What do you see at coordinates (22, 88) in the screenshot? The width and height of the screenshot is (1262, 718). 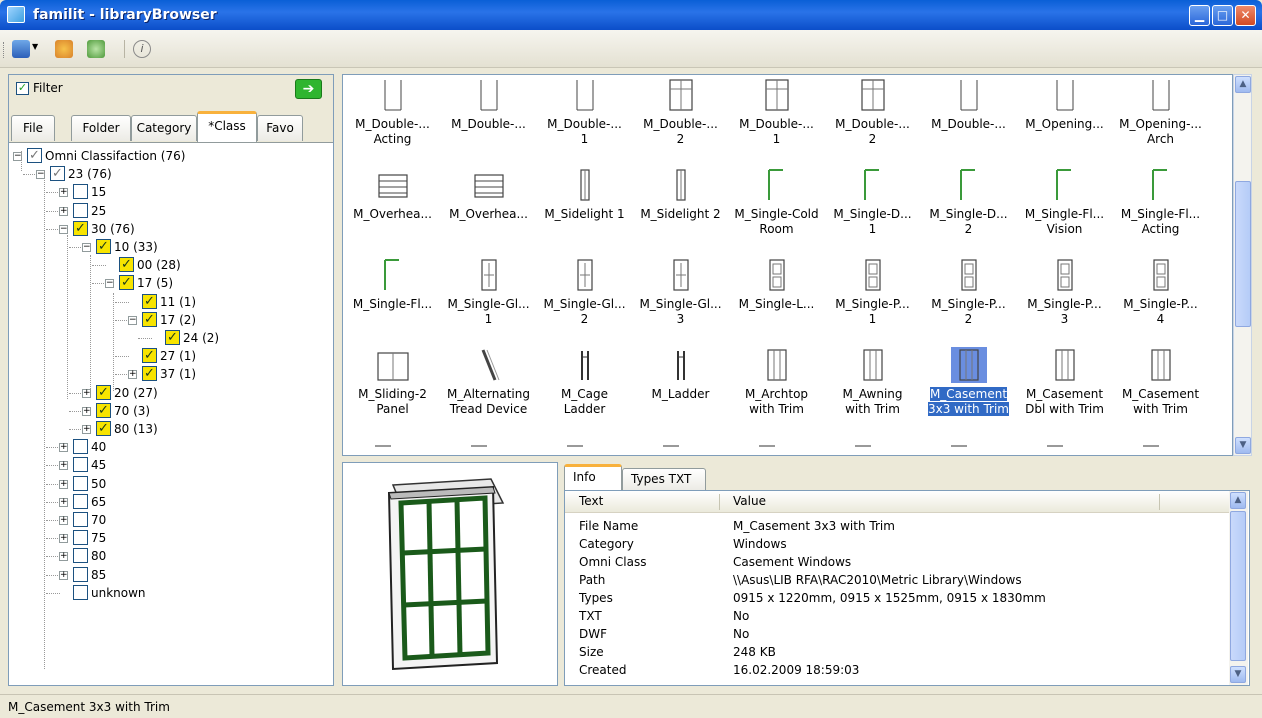 I see `filter-checkbox: ✓` at bounding box center [22, 88].